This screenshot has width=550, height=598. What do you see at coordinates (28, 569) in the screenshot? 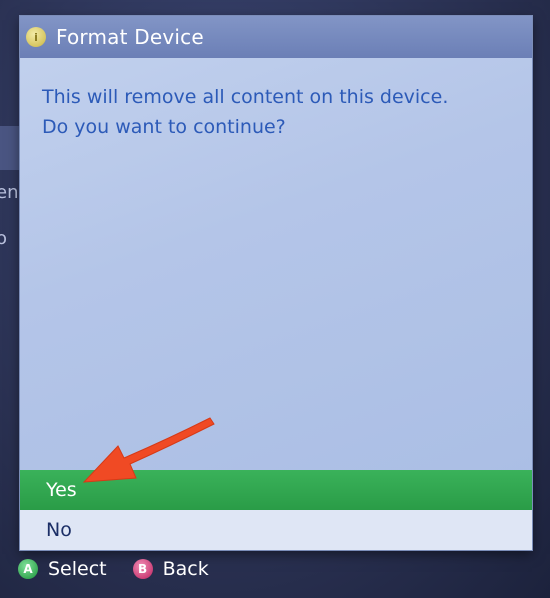
I see `a-button-icon: A` at bounding box center [28, 569].